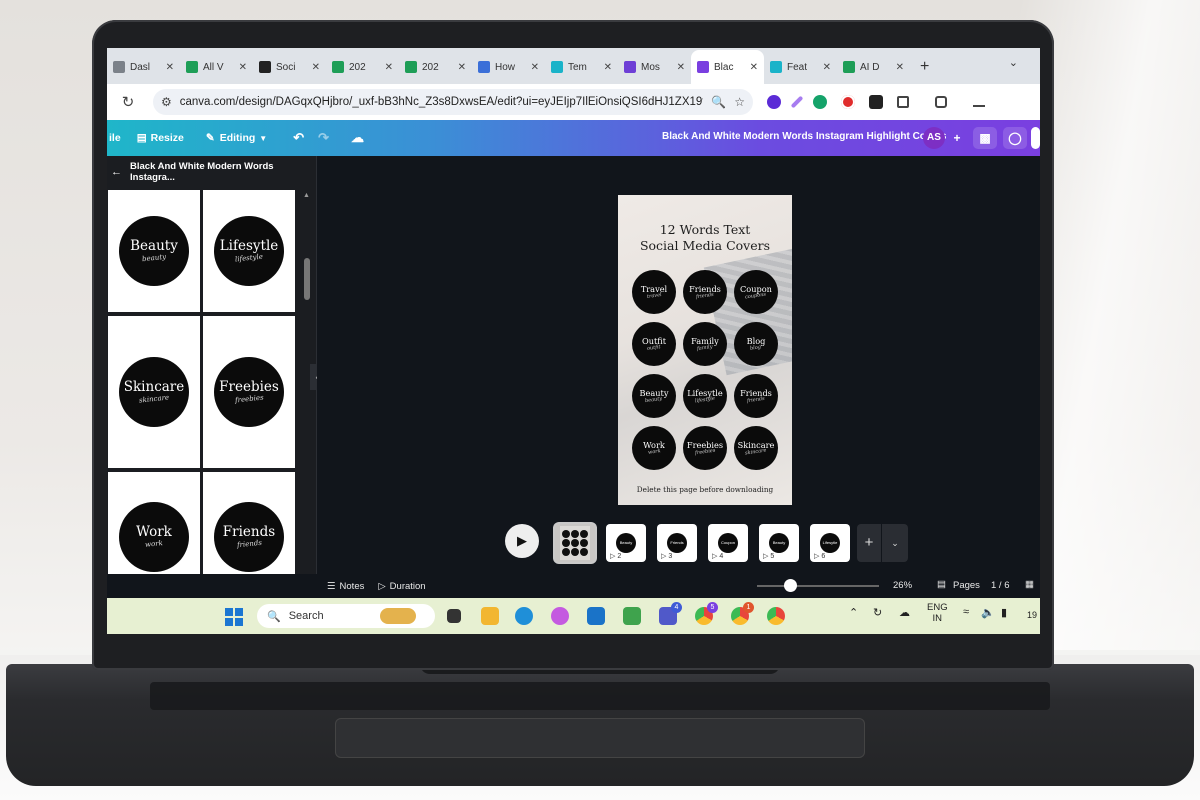 This screenshot has width=1200, height=800. What do you see at coordinates (941, 102) in the screenshot?
I see `extension-screenshot-icon` at bounding box center [941, 102].